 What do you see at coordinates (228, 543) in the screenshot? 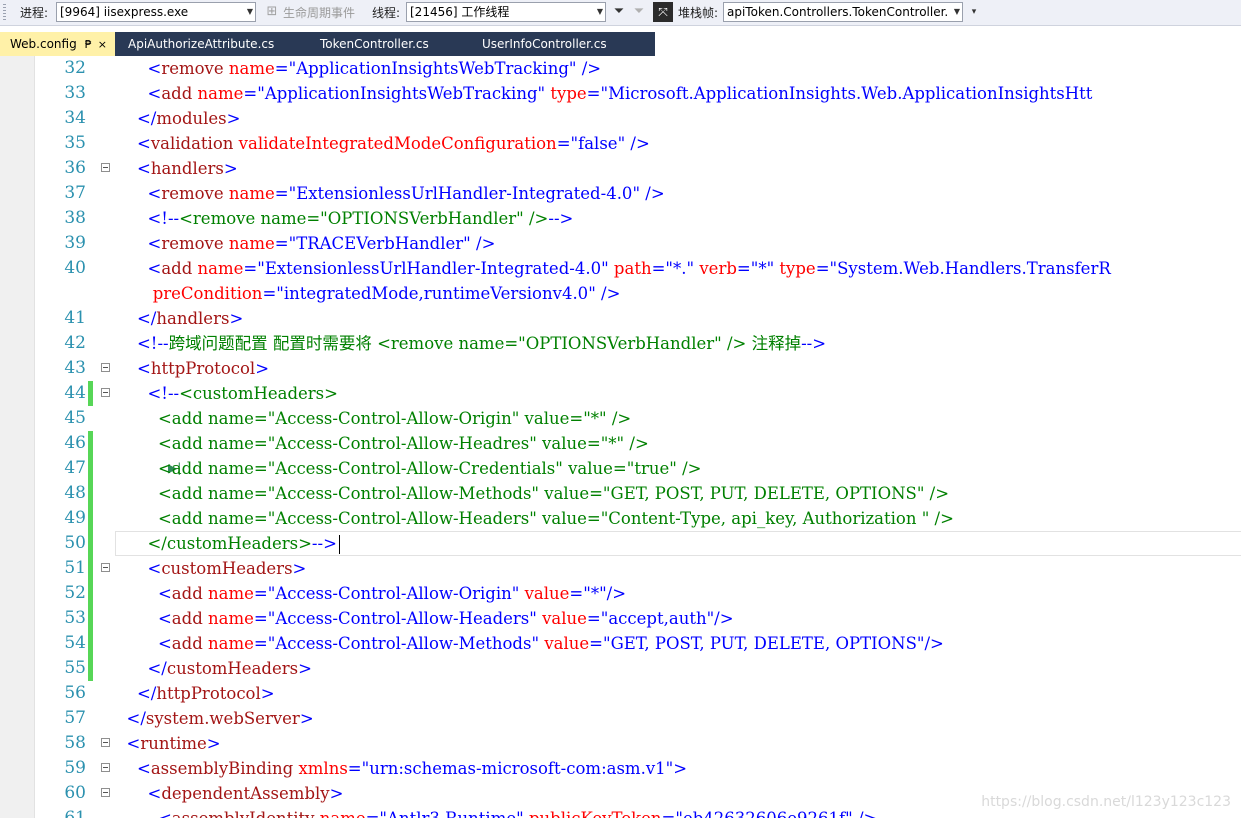
I see `code-text: </customHeaders>-->` at bounding box center [228, 543].